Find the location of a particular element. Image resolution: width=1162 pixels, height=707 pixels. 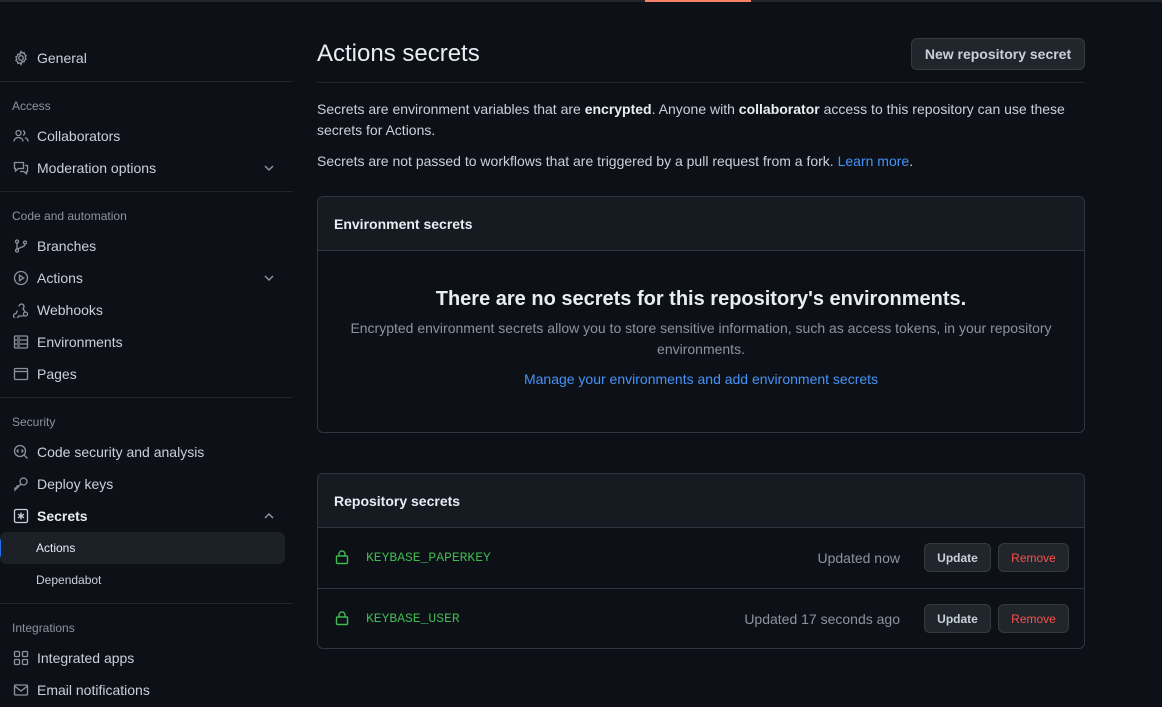

git-branch-icon is located at coordinates (21, 246).